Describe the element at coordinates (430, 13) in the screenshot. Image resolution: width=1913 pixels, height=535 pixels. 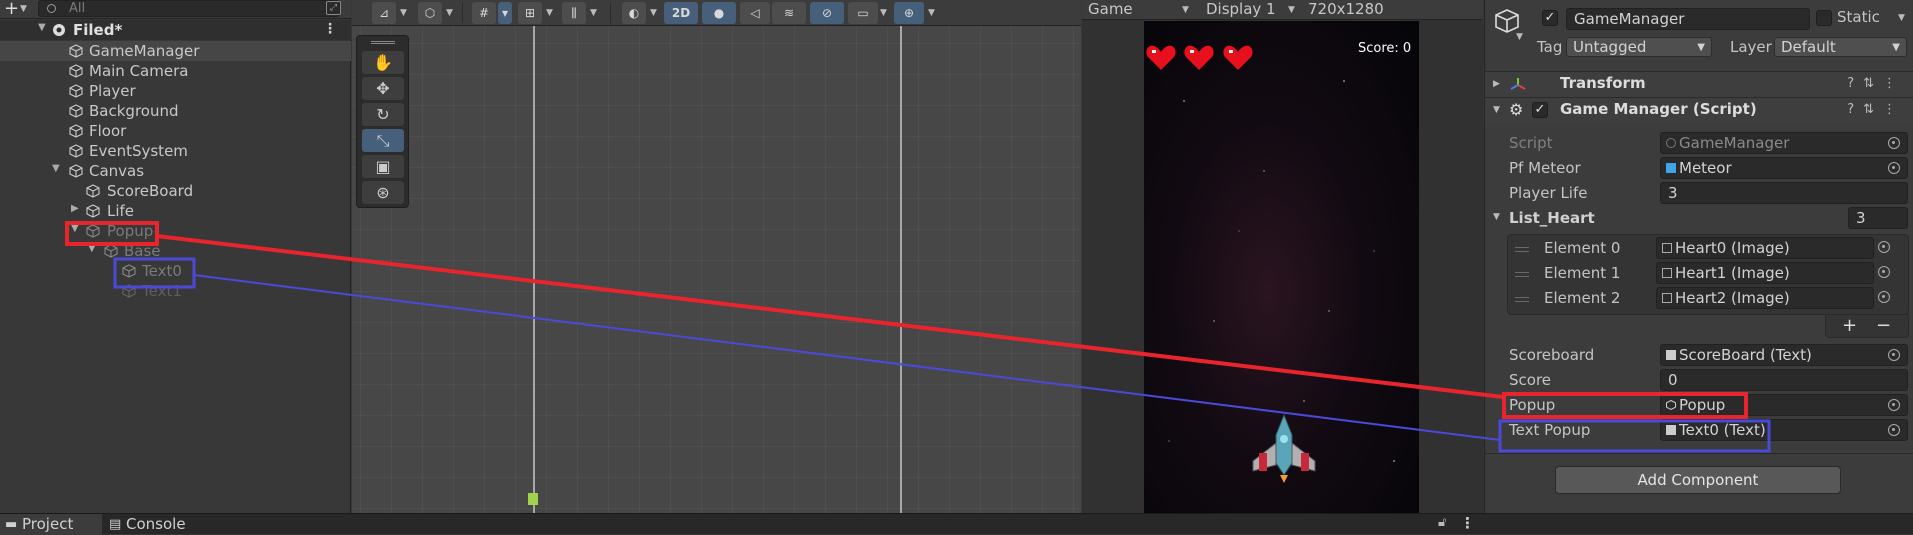
I see `render-cube-icon: ⬡` at that location.